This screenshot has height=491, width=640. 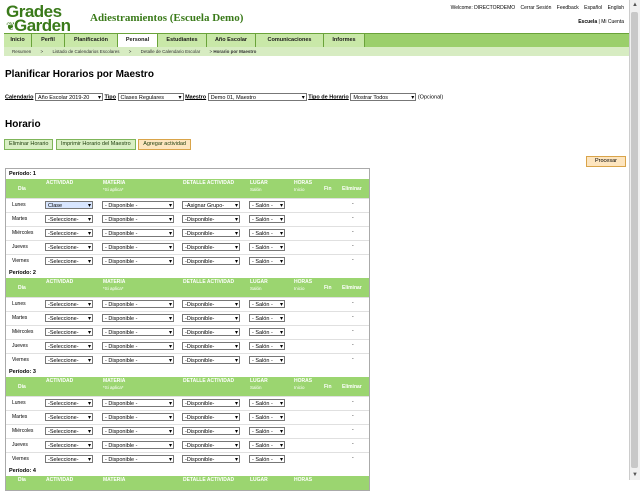 What do you see at coordinates (91, 40) in the screenshot?
I see `nav-tab-planificacion: Planificación` at bounding box center [91, 40].